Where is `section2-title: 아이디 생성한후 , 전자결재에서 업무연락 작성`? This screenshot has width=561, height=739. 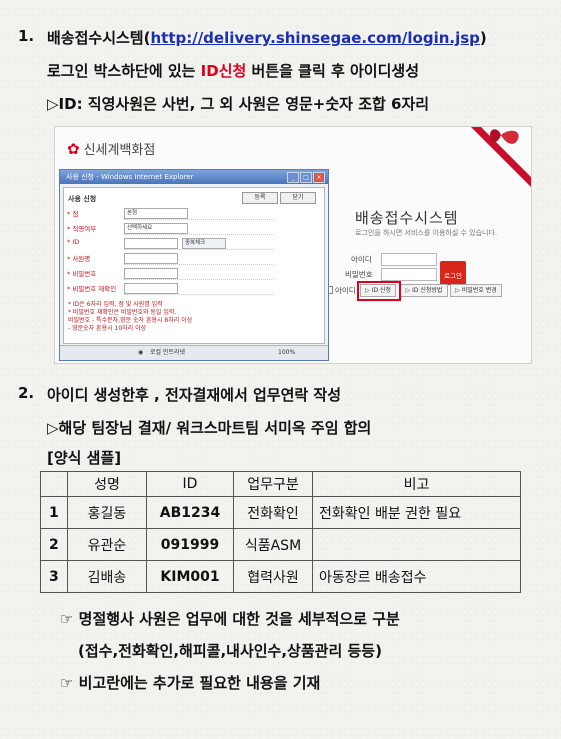
section2-title: 아이디 생성한후 , 전자결재에서 업무연락 작성 is located at coordinates (194, 395).